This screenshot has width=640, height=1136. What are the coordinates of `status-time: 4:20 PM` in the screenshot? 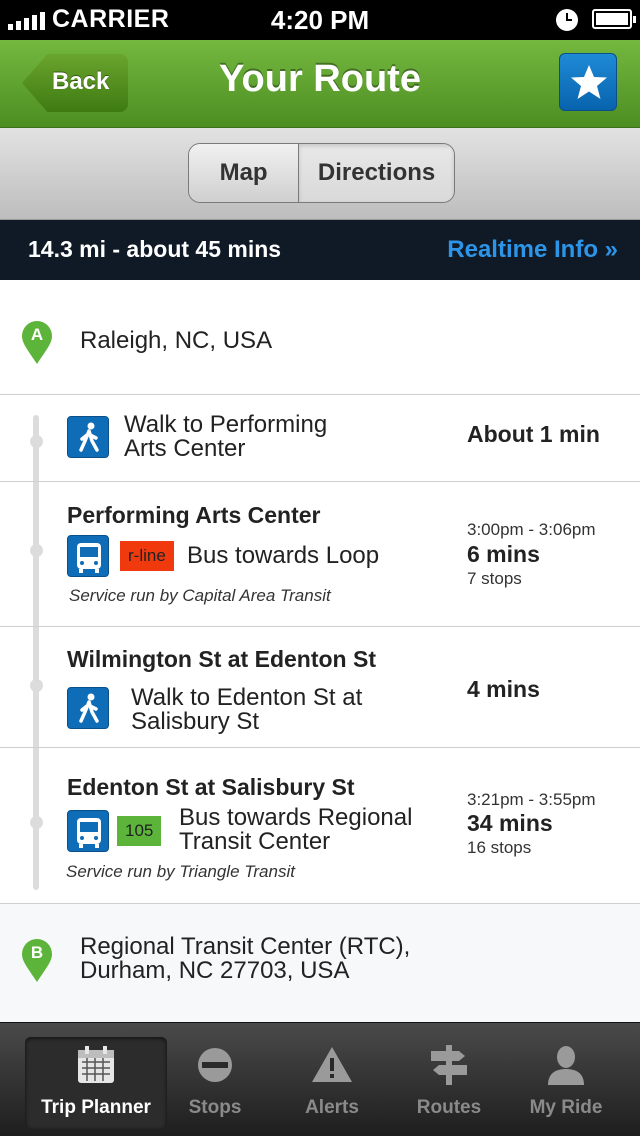 It's located at (320, 20).